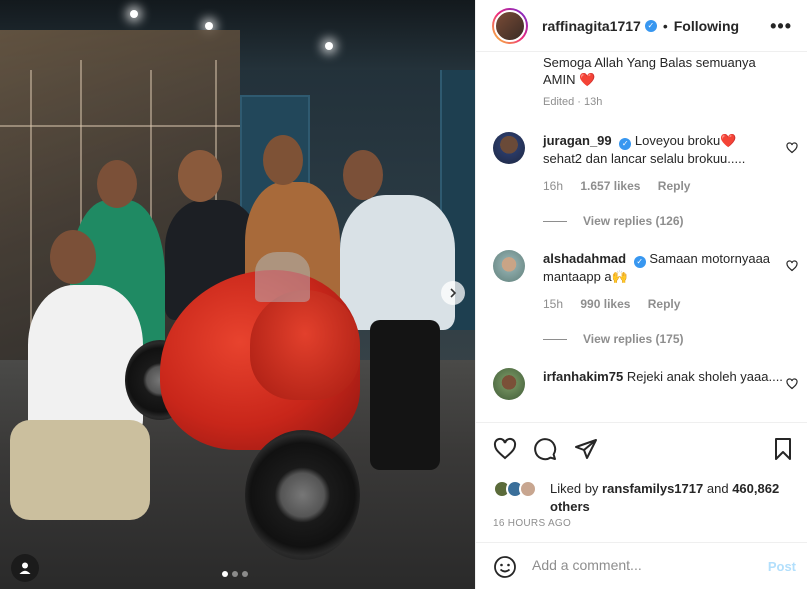 This screenshot has height=589, width=807. What do you see at coordinates (619, 276) in the screenshot?
I see `raised-hands-emoji: 🙌` at bounding box center [619, 276].